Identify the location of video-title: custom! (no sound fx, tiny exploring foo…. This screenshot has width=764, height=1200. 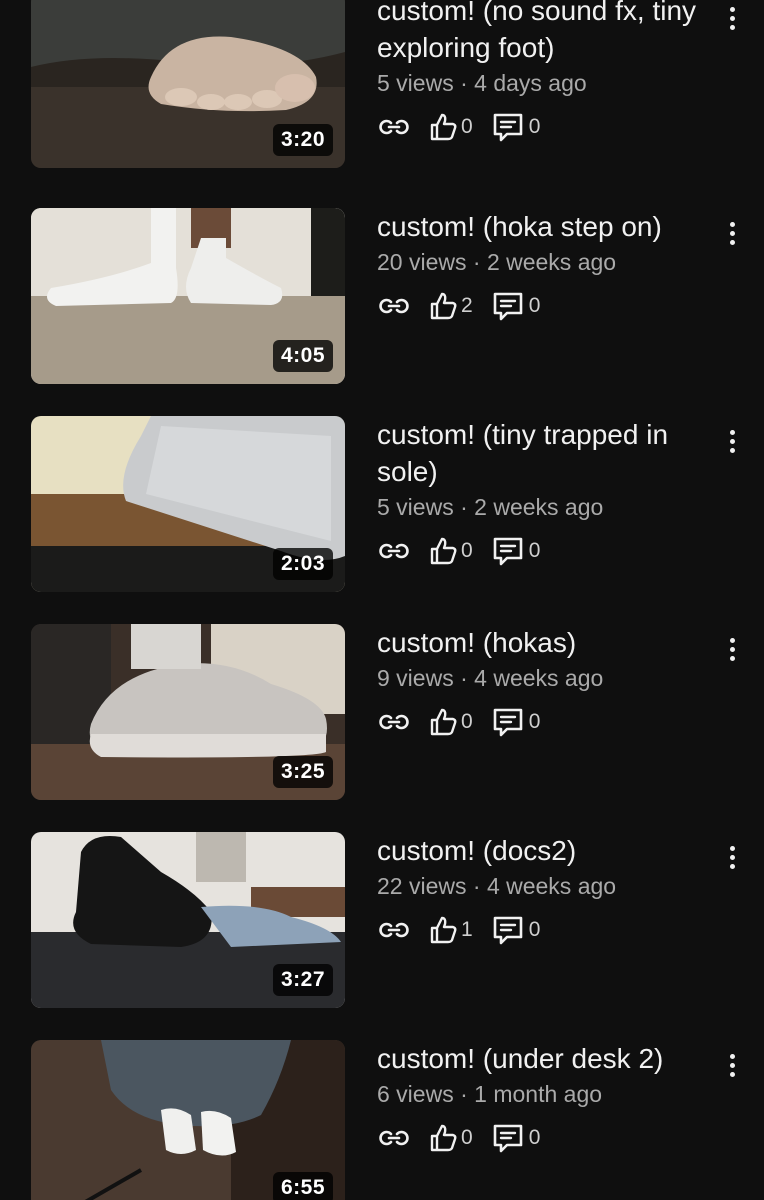
(544, 33).